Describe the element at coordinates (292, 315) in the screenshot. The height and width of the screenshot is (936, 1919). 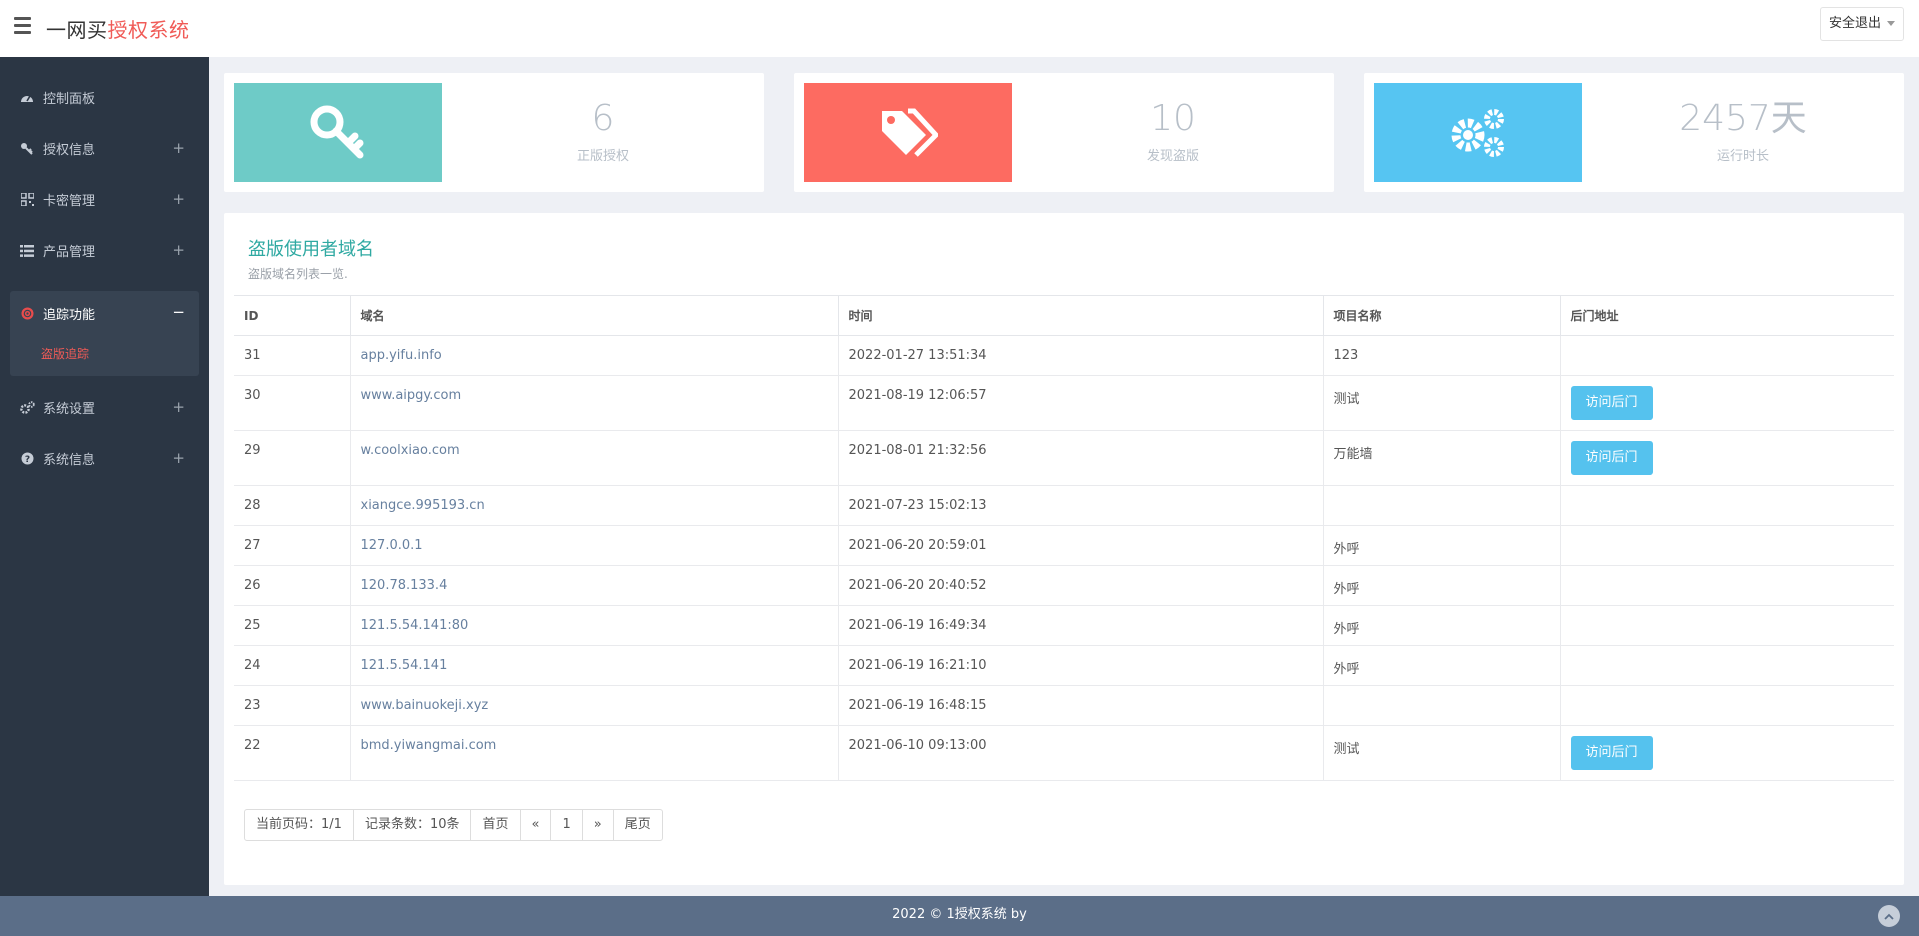
I see `column-header: ID` at that location.